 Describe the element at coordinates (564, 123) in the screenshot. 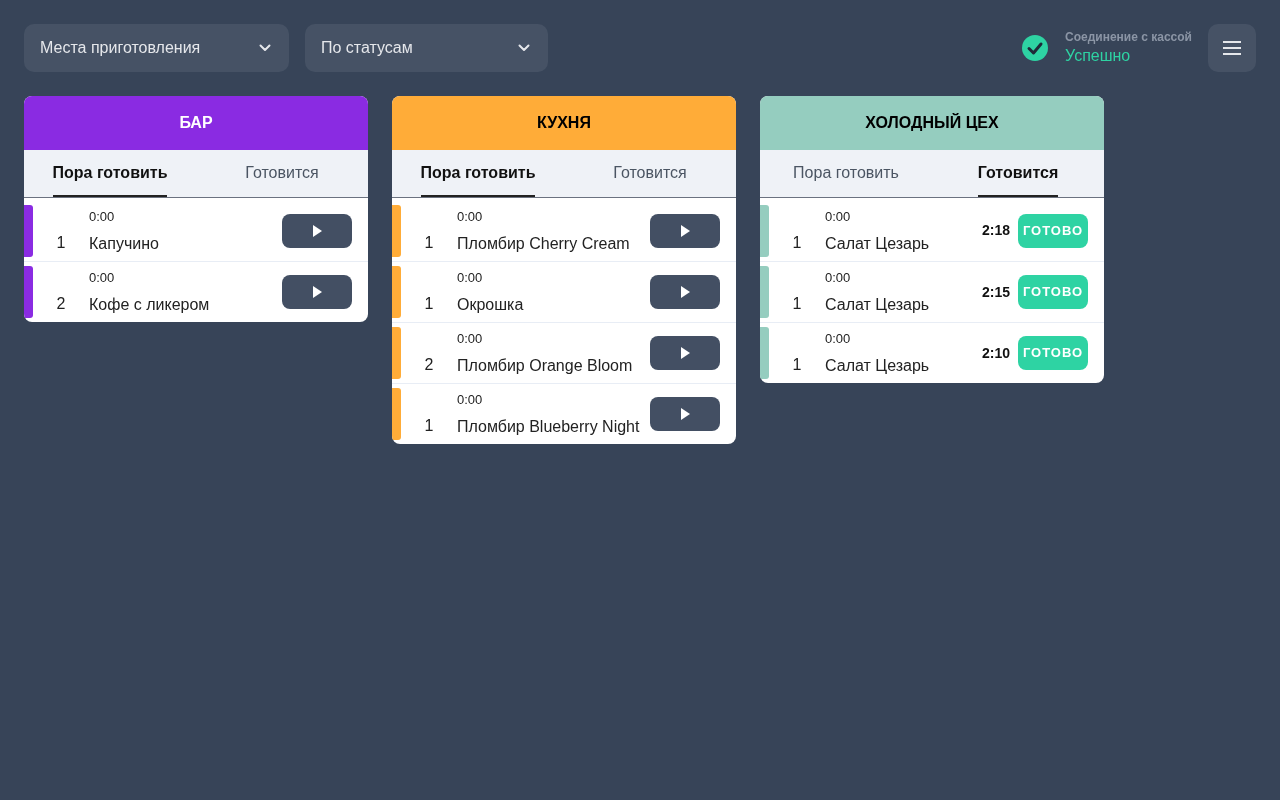

I see `station-title: КУХНЯ` at that location.